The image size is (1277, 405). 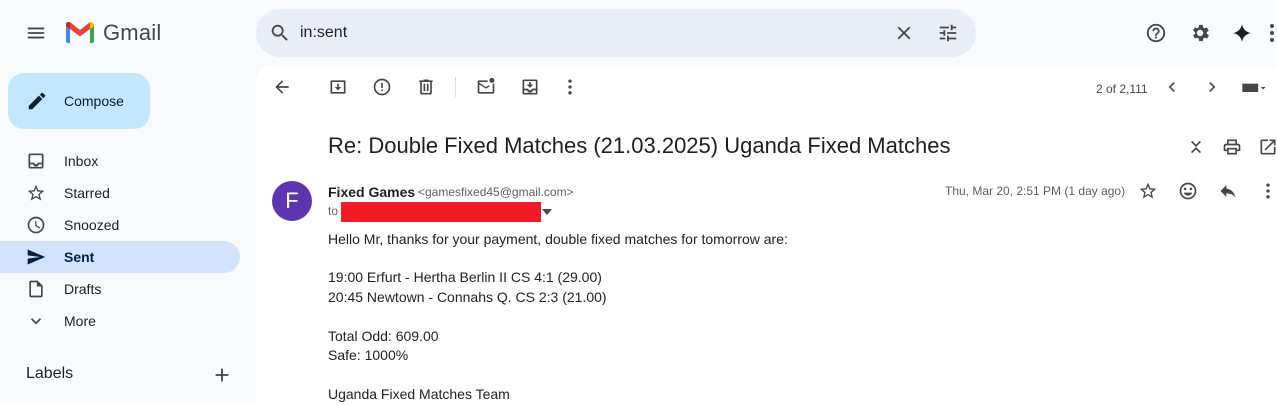 I want to click on reply-button, so click(x=1228, y=191).